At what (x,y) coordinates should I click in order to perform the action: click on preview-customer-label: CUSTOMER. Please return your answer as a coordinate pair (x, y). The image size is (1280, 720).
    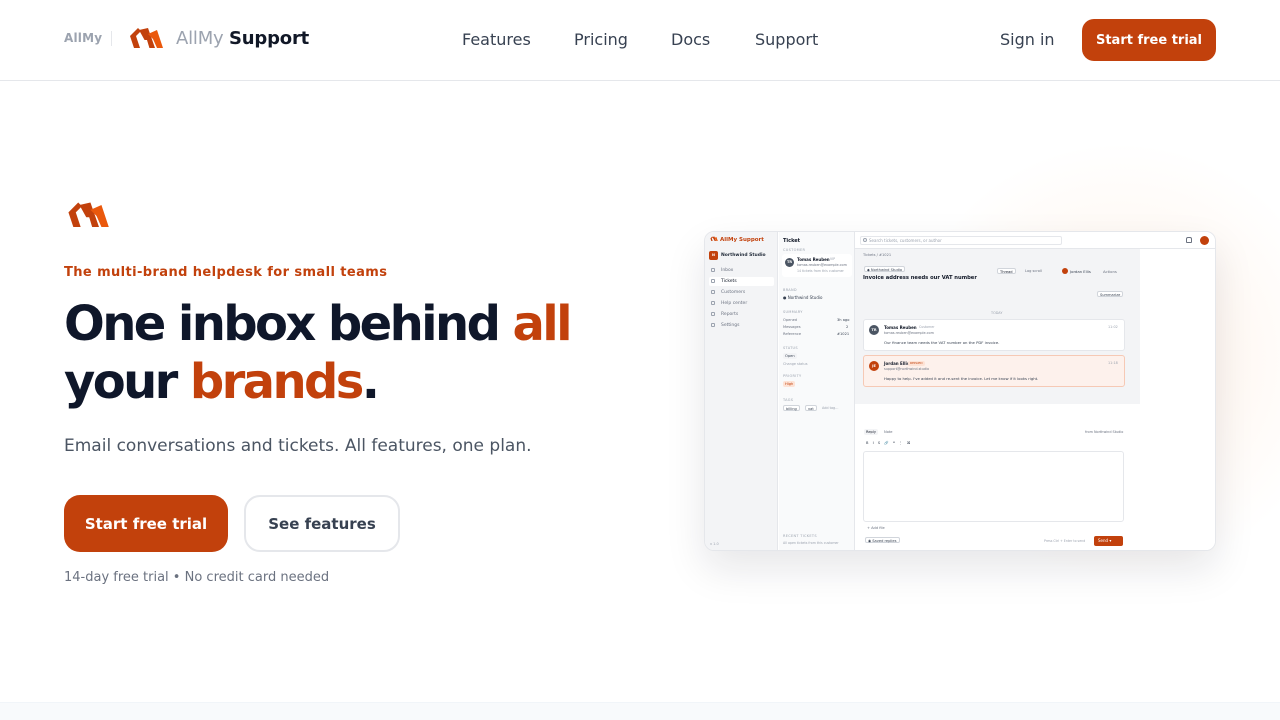
    Looking at the image, I should click on (794, 250).